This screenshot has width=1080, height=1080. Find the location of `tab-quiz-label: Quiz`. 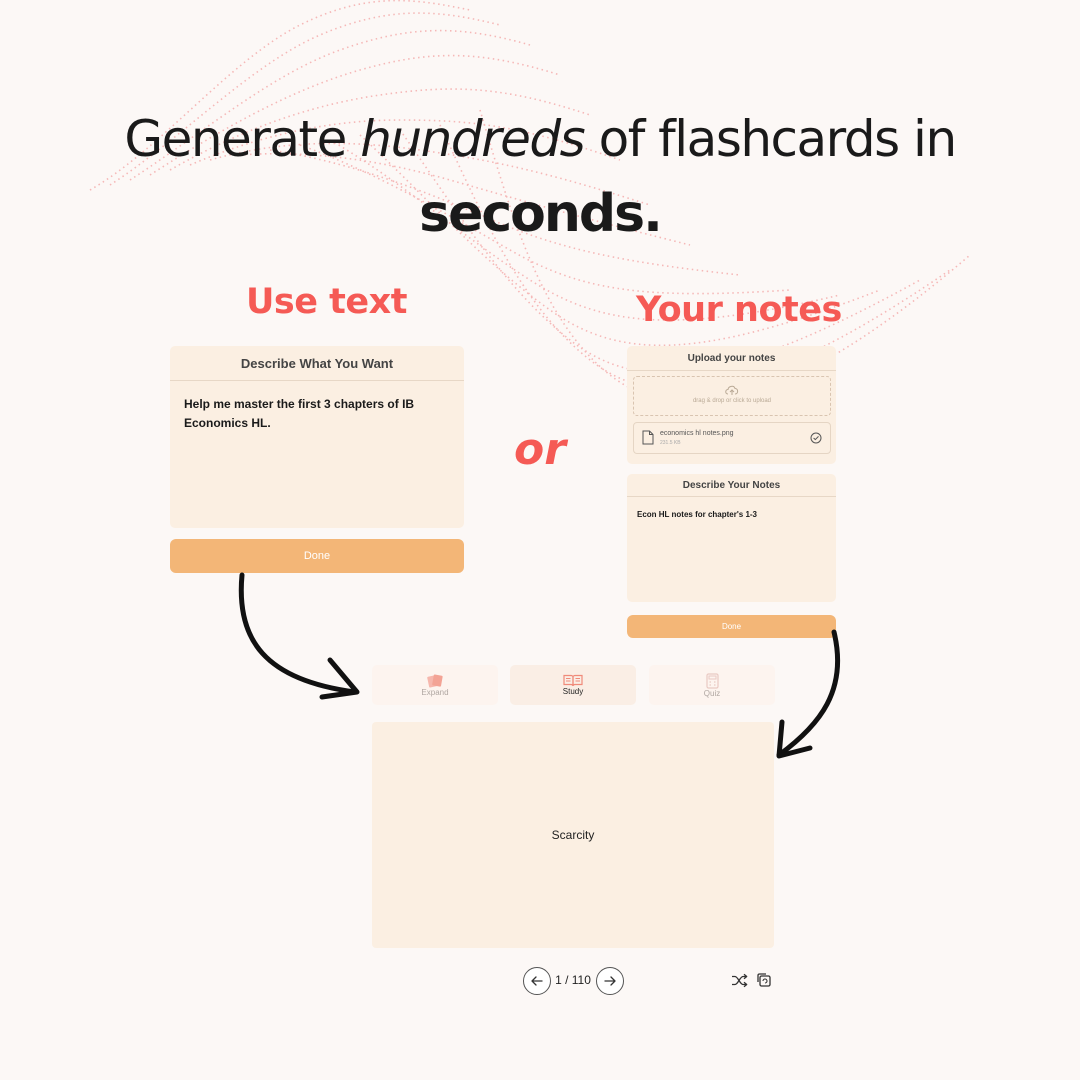

tab-quiz-label: Quiz is located at coordinates (712, 693).